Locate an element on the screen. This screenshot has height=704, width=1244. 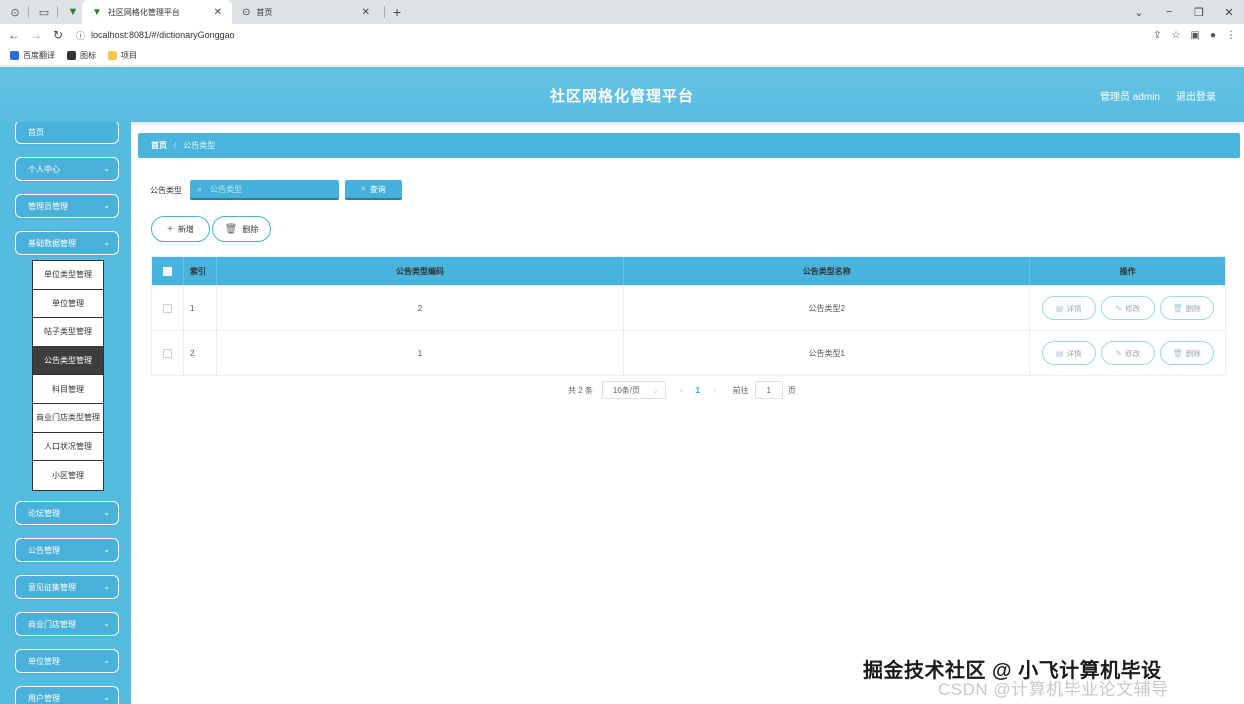
sidebar-item-notice: 公告管理 ⌄ is located at coordinates (67, 550).